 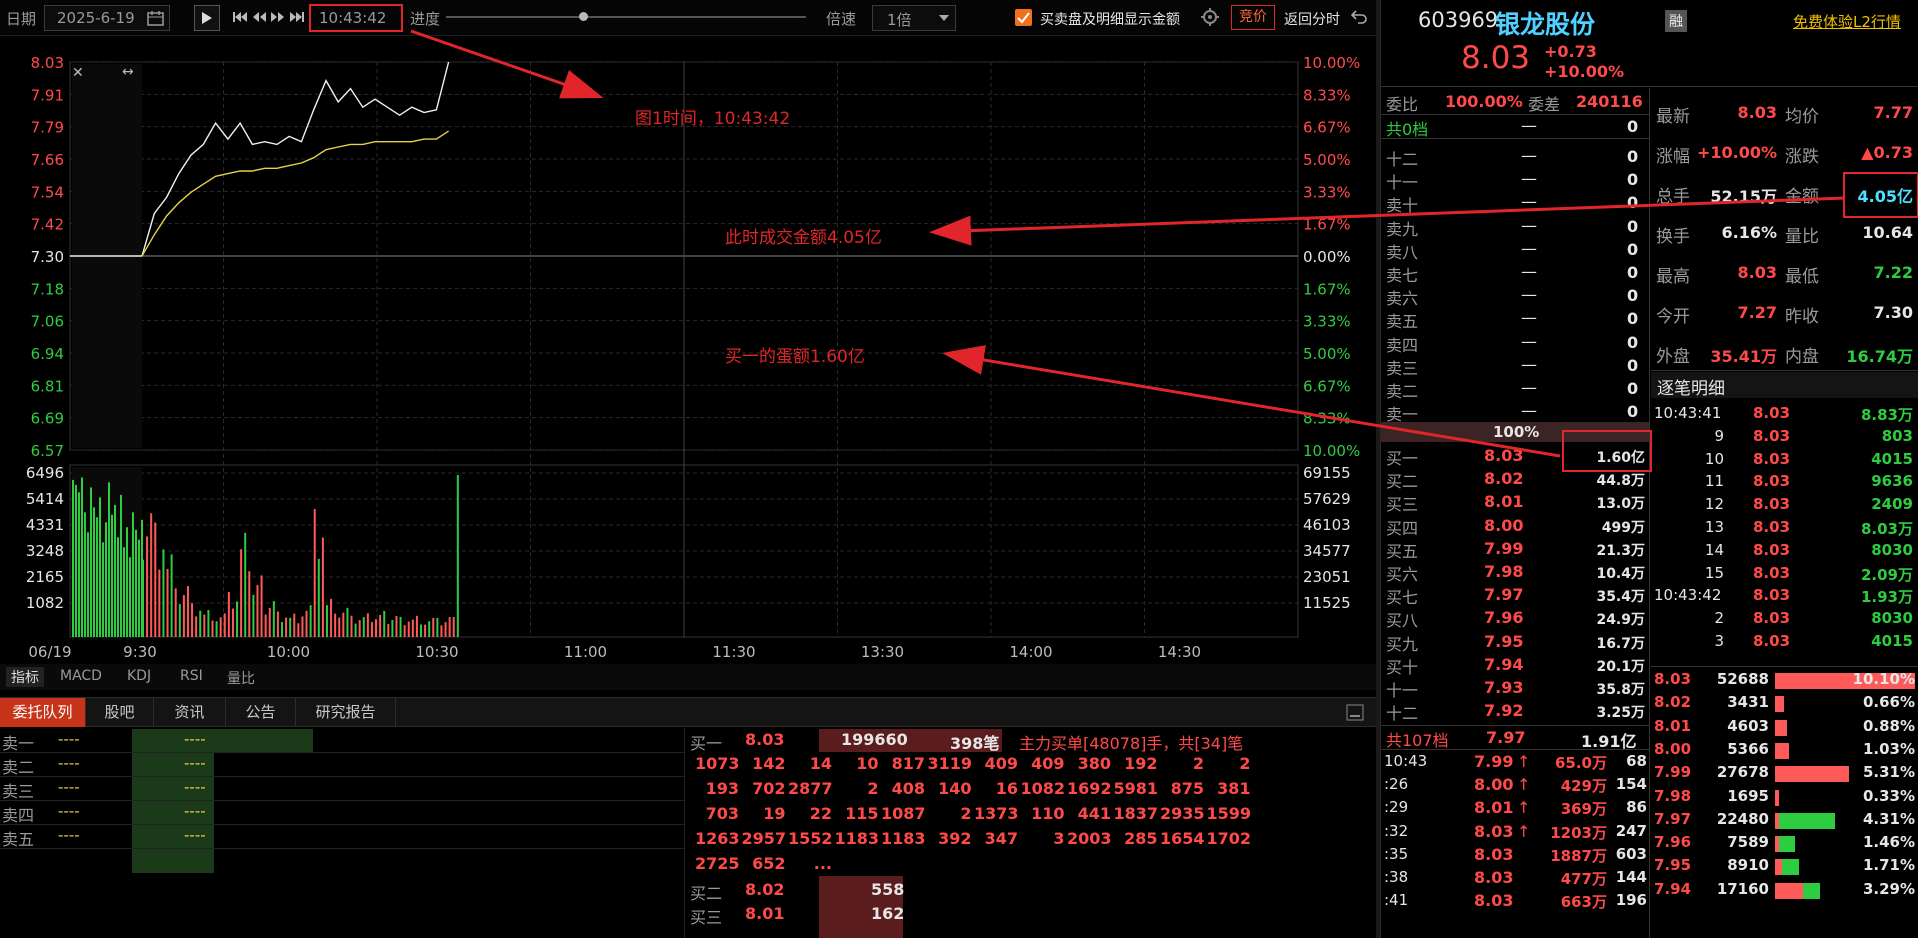 What do you see at coordinates (1673, 865) in the screenshot?
I see `dist-price: 7.95` at bounding box center [1673, 865].